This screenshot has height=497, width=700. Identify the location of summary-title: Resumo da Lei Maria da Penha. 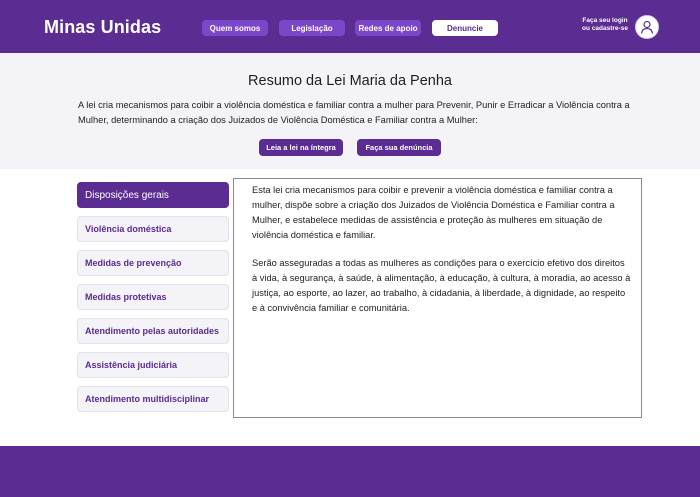
(350, 81).